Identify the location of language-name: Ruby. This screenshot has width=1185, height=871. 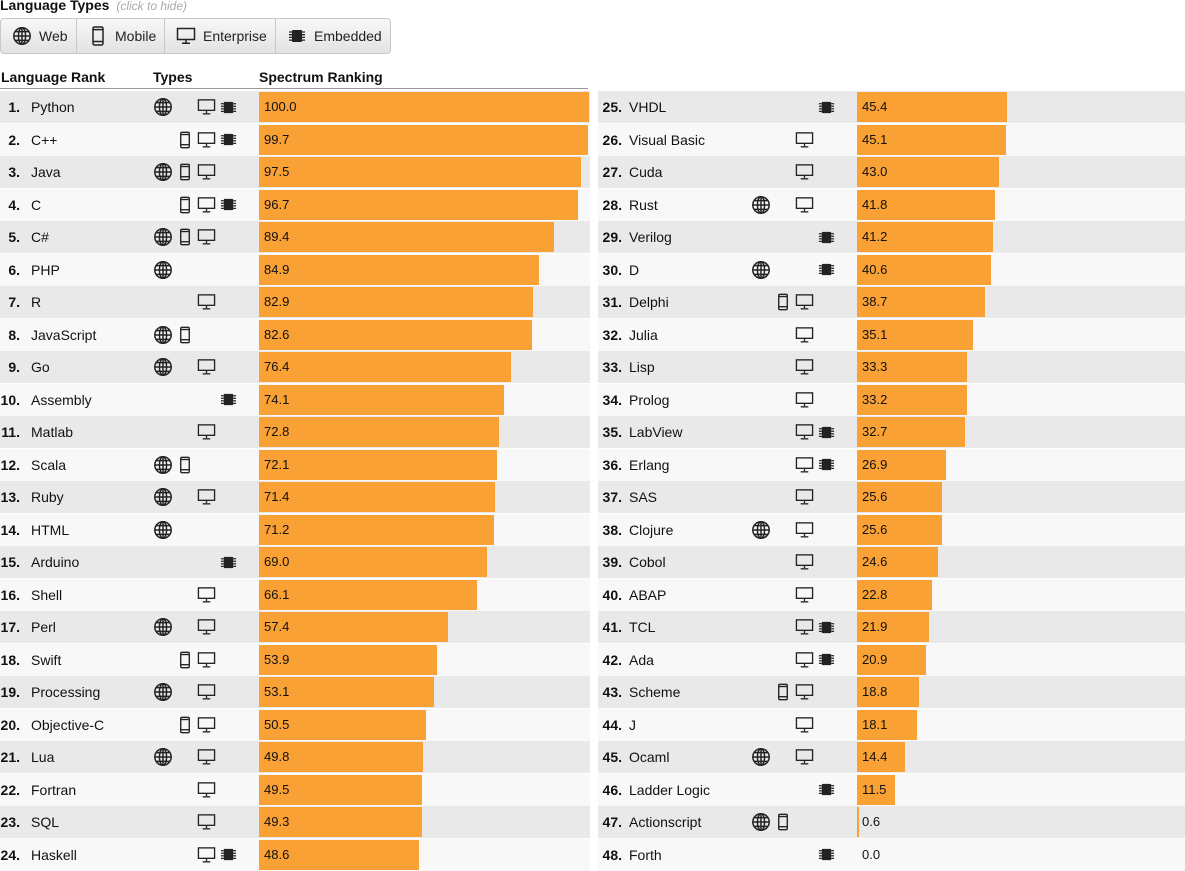
(47, 497).